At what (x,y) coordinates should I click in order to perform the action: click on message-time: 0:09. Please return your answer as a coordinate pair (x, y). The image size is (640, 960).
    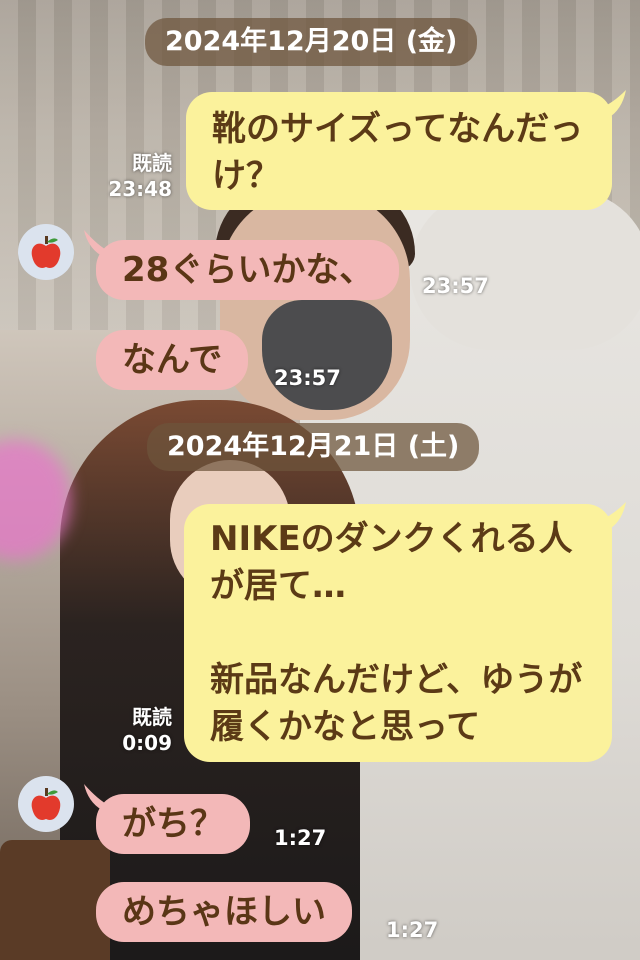
    Looking at the image, I should click on (147, 743).